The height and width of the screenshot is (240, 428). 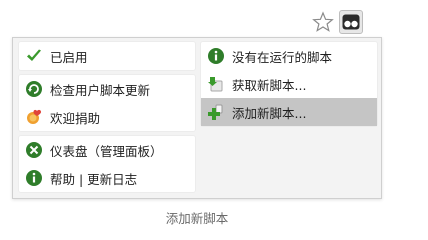 I want to click on menu-group-actions: 检查用户脚本更新 欢迎捐助, so click(x=107, y=103).